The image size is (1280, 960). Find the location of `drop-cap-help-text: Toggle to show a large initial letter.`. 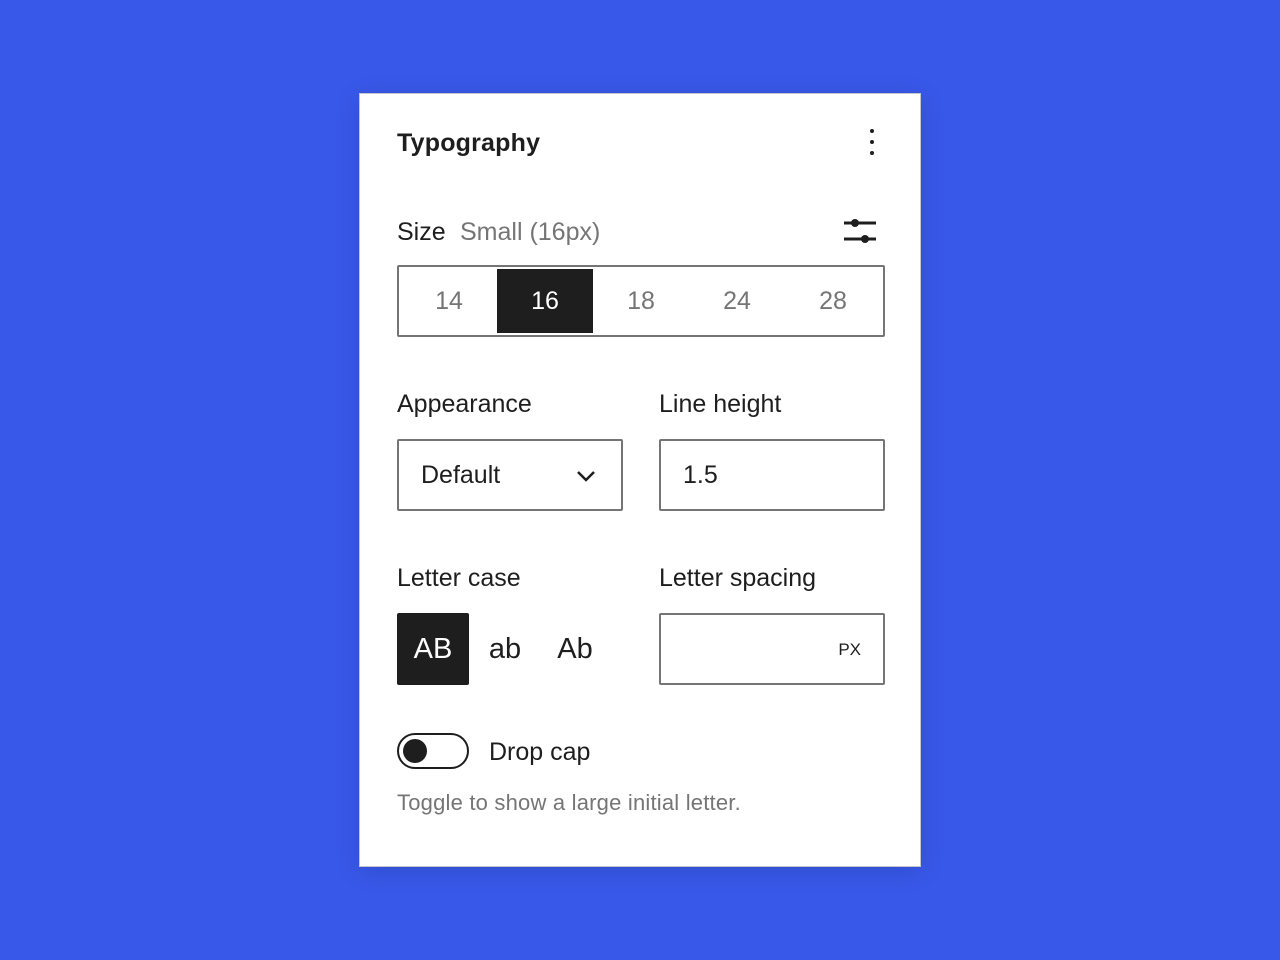

drop-cap-help-text: Toggle to show a large initial letter. is located at coordinates (569, 802).